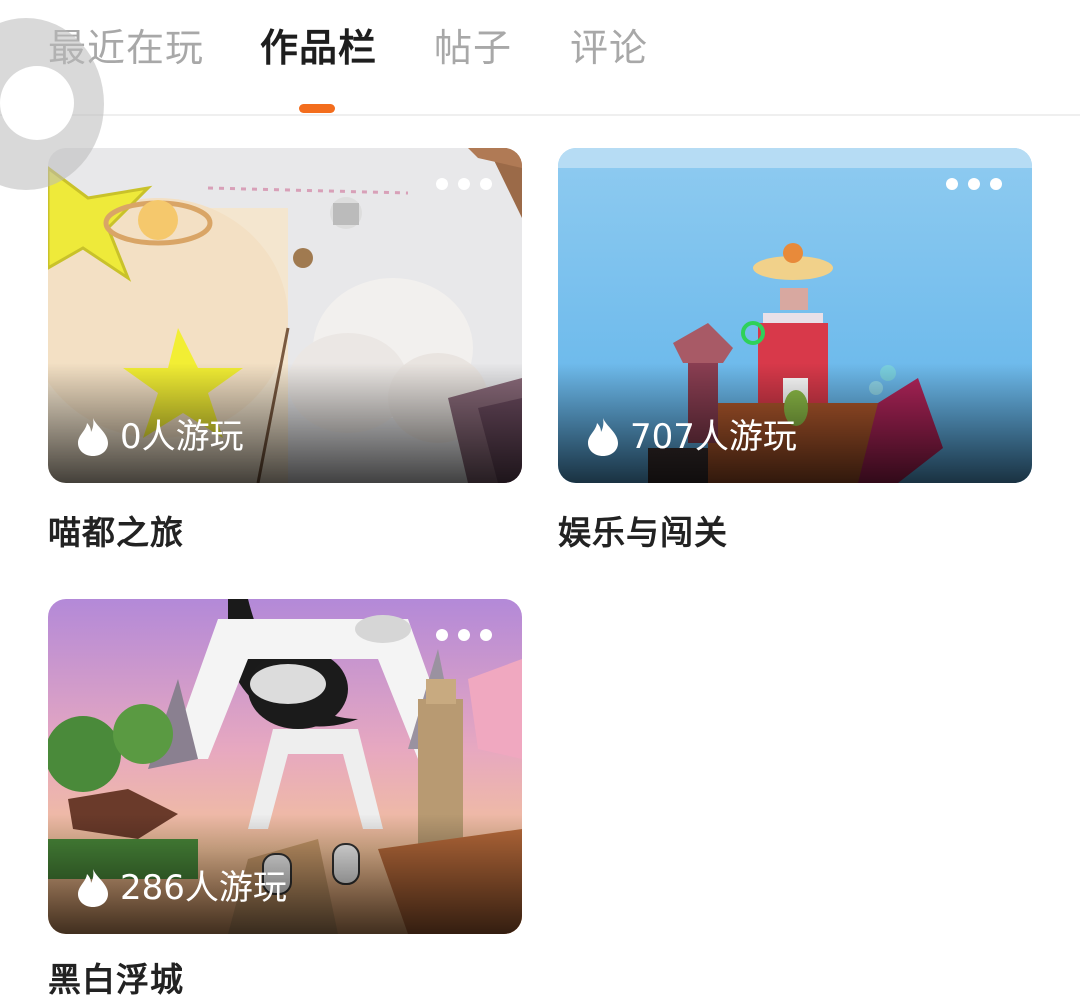 This screenshot has height=1002, width=1080. Describe the element at coordinates (795, 533) in the screenshot. I see `work-title: 娱乐与闯关` at that location.